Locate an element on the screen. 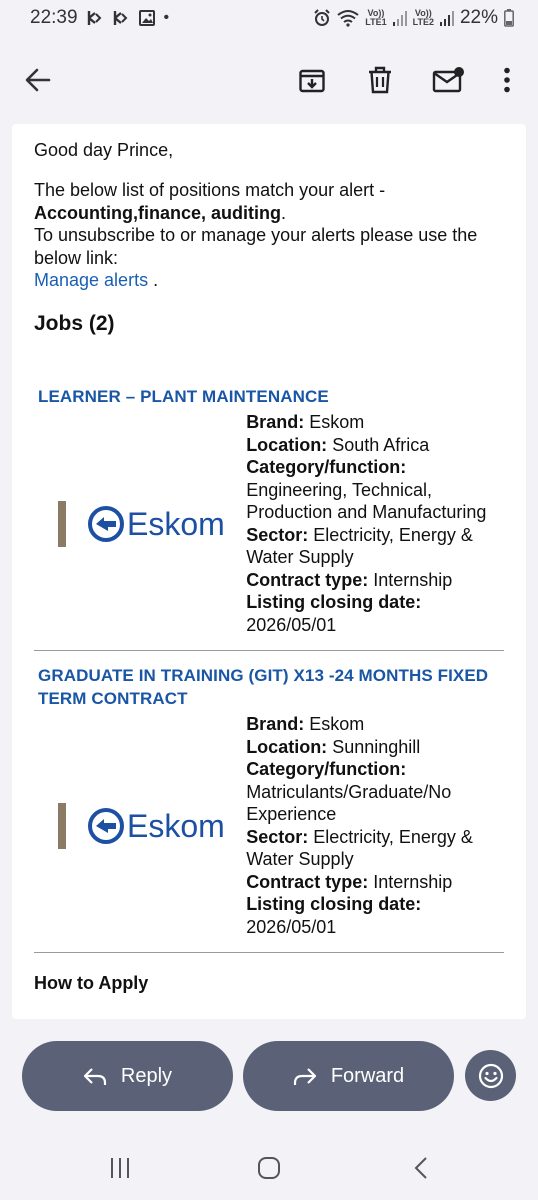  alert-end: . is located at coordinates (284, 212).